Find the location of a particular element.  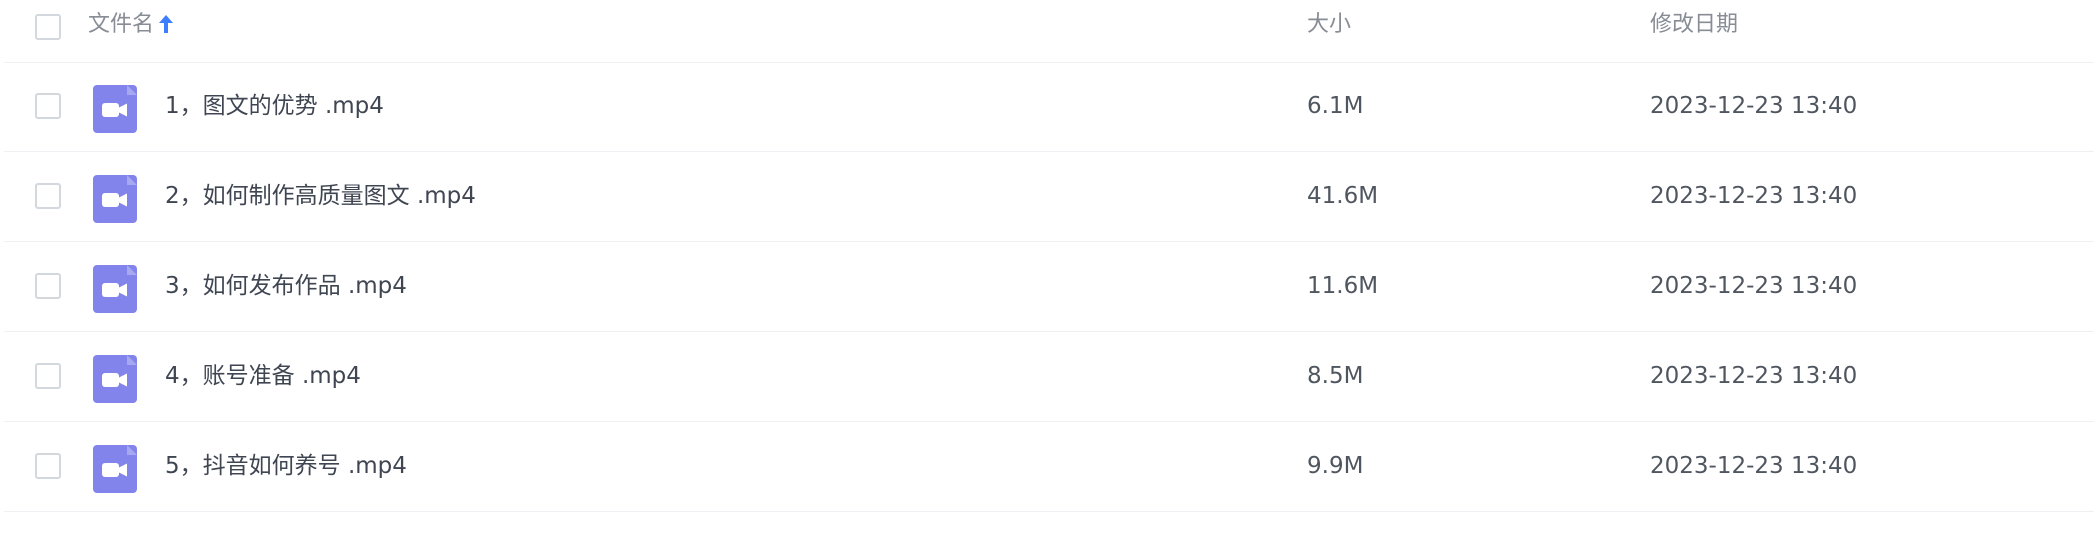

file-name: 2，如何制作高质量图文 .mp4 is located at coordinates (320, 196).